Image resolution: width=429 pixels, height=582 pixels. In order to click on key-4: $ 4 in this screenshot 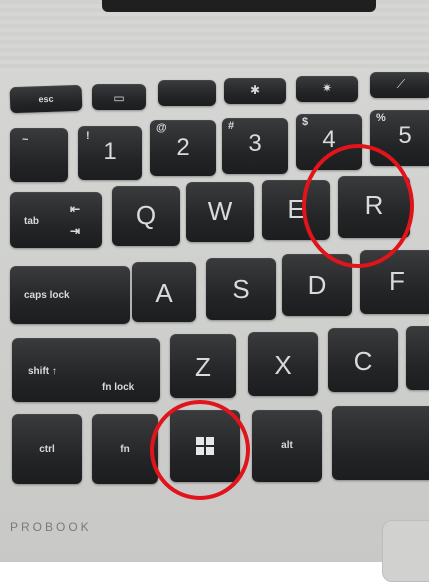, I will do `click(329, 142)`.